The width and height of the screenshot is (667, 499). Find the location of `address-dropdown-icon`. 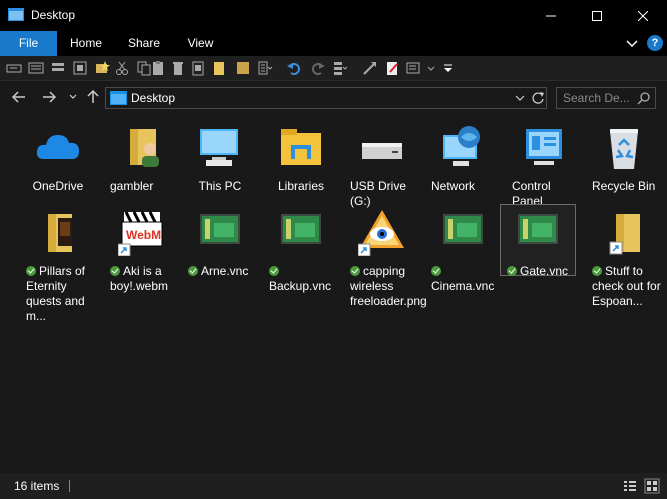

address-dropdown-icon is located at coordinates (520, 98).